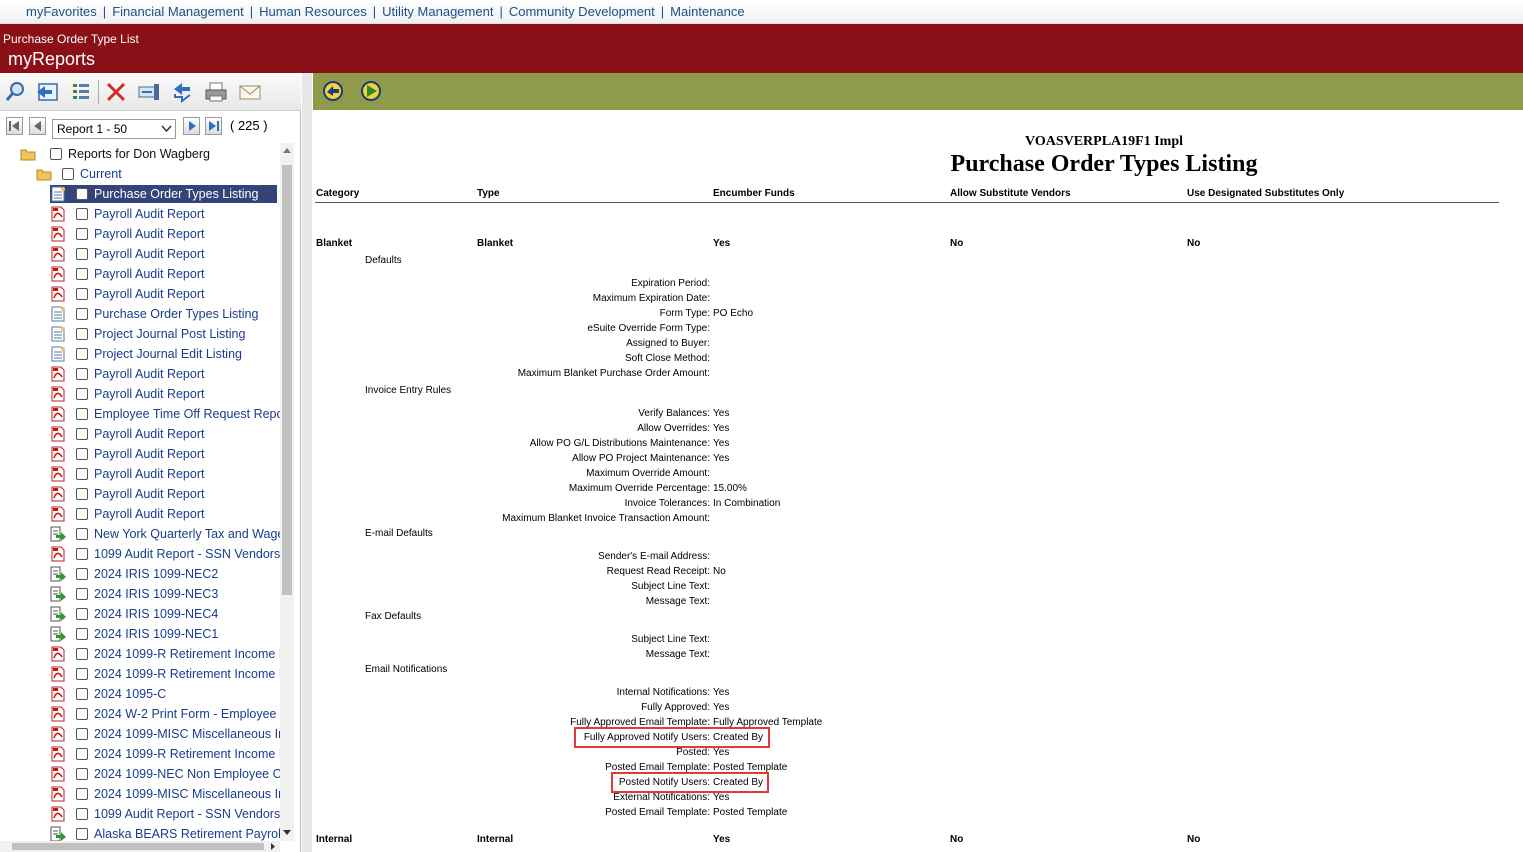  What do you see at coordinates (250, 92) in the screenshot?
I see `email-icon` at bounding box center [250, 92].